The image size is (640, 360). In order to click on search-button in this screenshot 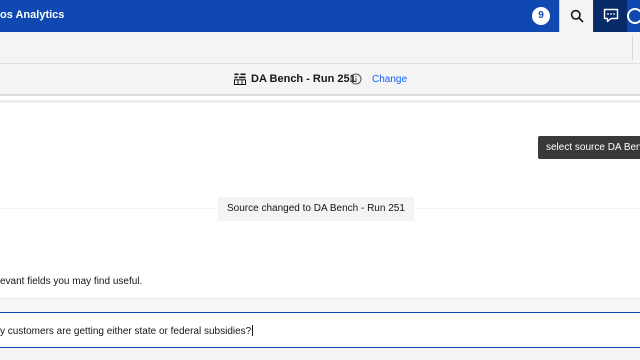, I will do `click(576, 16)`.